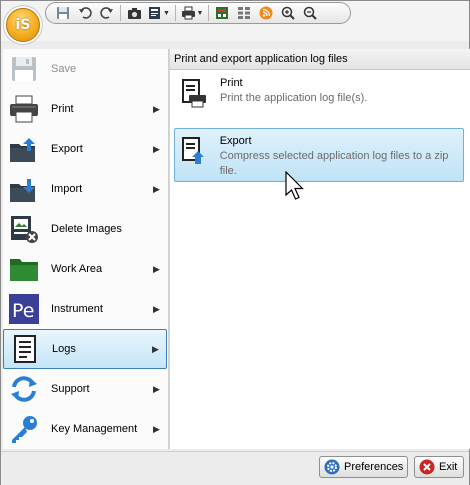 This screenshot has height=485, width=470. Describe the element at coordinates (310, 13) in the screenshot. I see `zoom-out-icon` at that location.